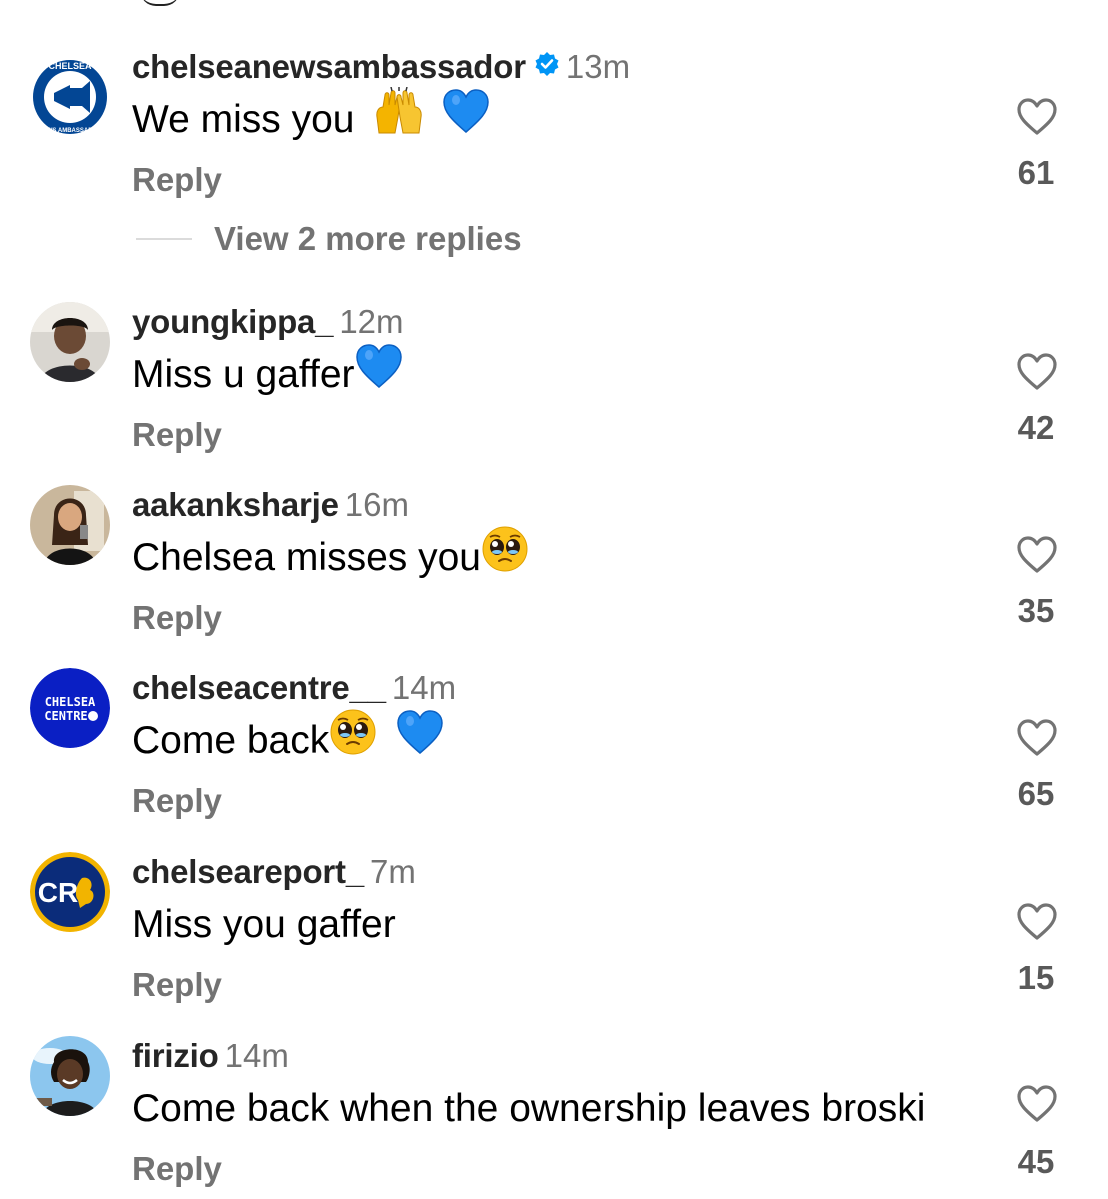 This screenshot has height=1199, width=1108. Describe the element at coordinates (371, 321) in the screenshot. I see `comment-timestamp: 12m` at that location.